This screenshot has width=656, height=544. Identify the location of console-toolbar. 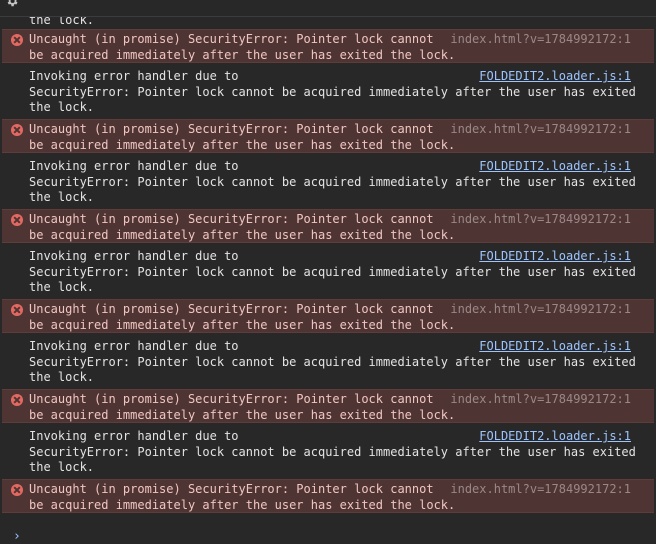
(328, 8).